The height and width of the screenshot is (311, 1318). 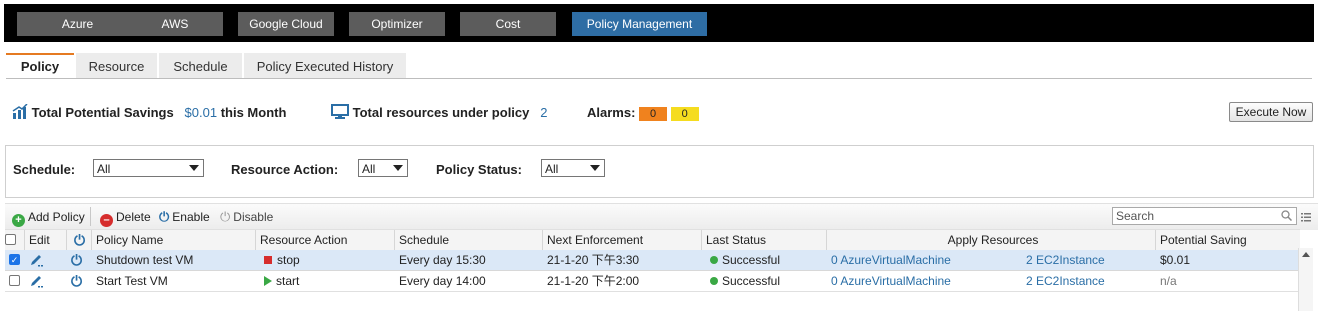 I want to click on nav-azure: Azure, so click(x=77, y=24).